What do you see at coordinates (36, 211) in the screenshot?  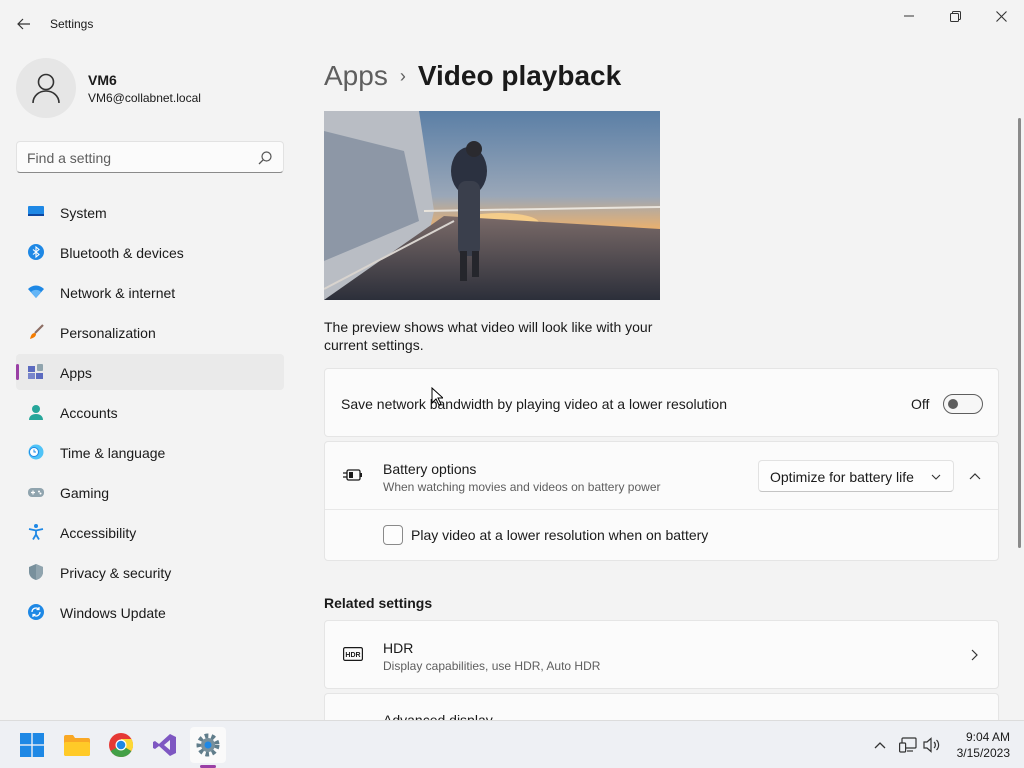 I see `system-icon` at bounding box center [36, 211].